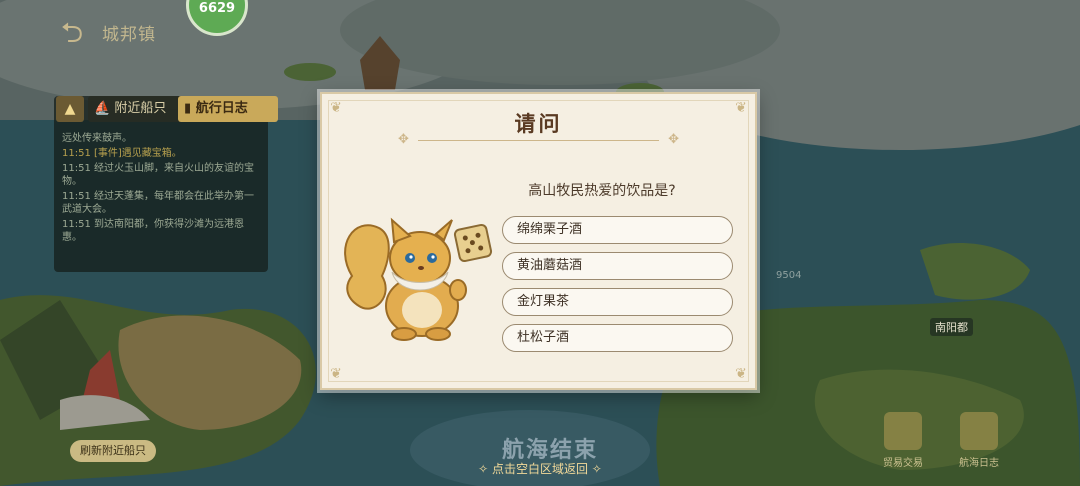 Image resolution: width=1080 pixels, height=486 pixels. I want to click on city-label: 南阳都, so click(951, 327).